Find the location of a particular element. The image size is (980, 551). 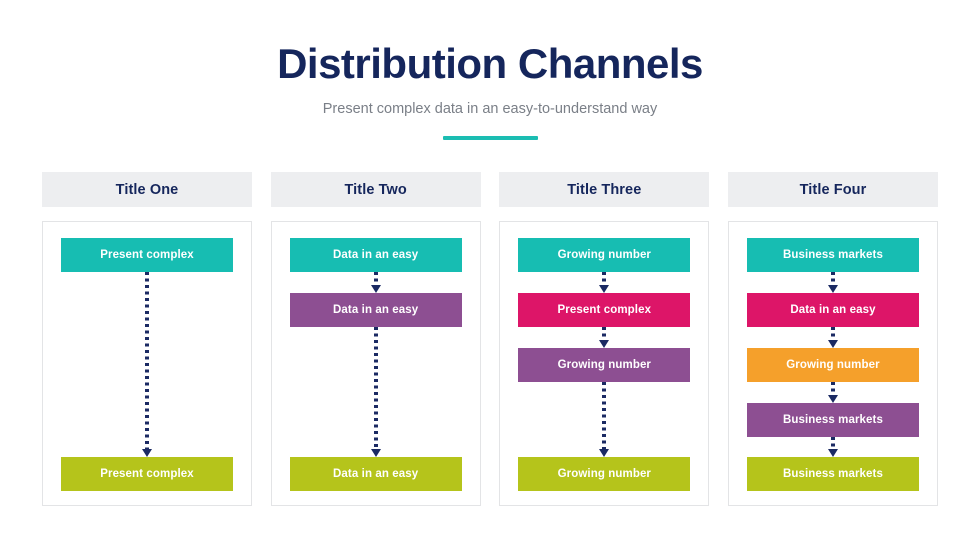

column-header-label: Title One is located at coordinates (147, 189).